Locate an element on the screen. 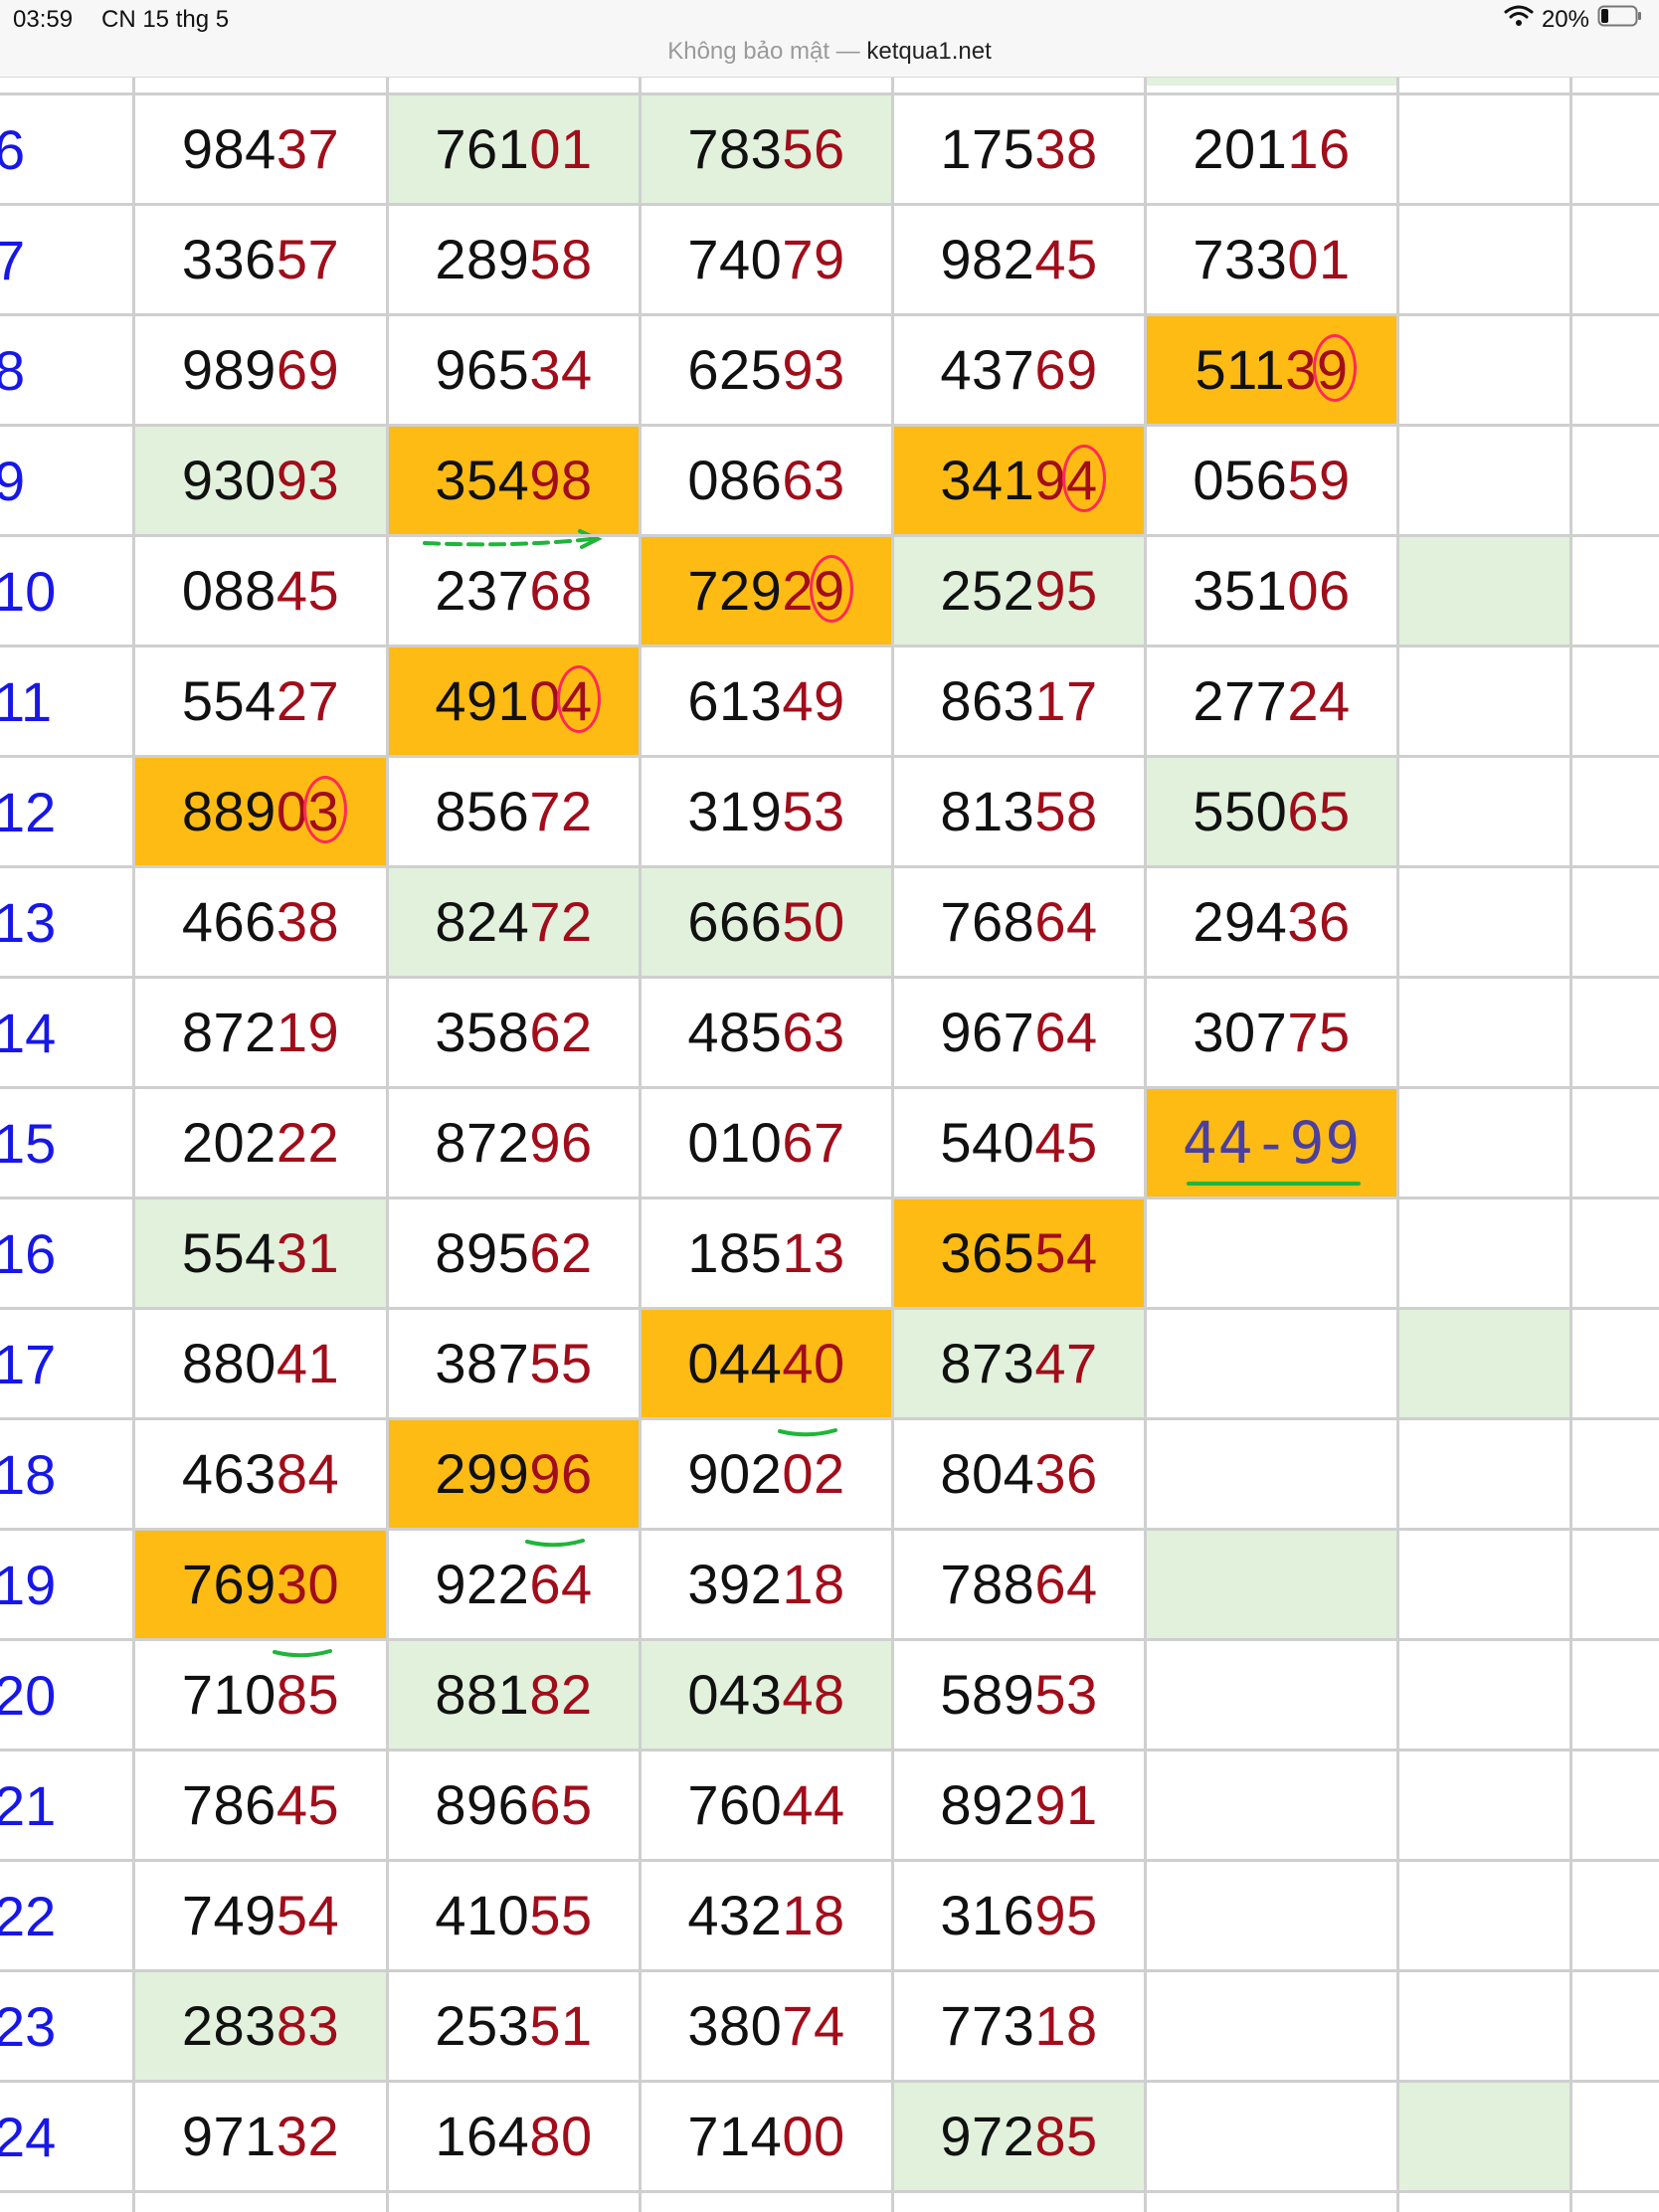  tail-digits: 41 is located at coordinates (308, 1363).